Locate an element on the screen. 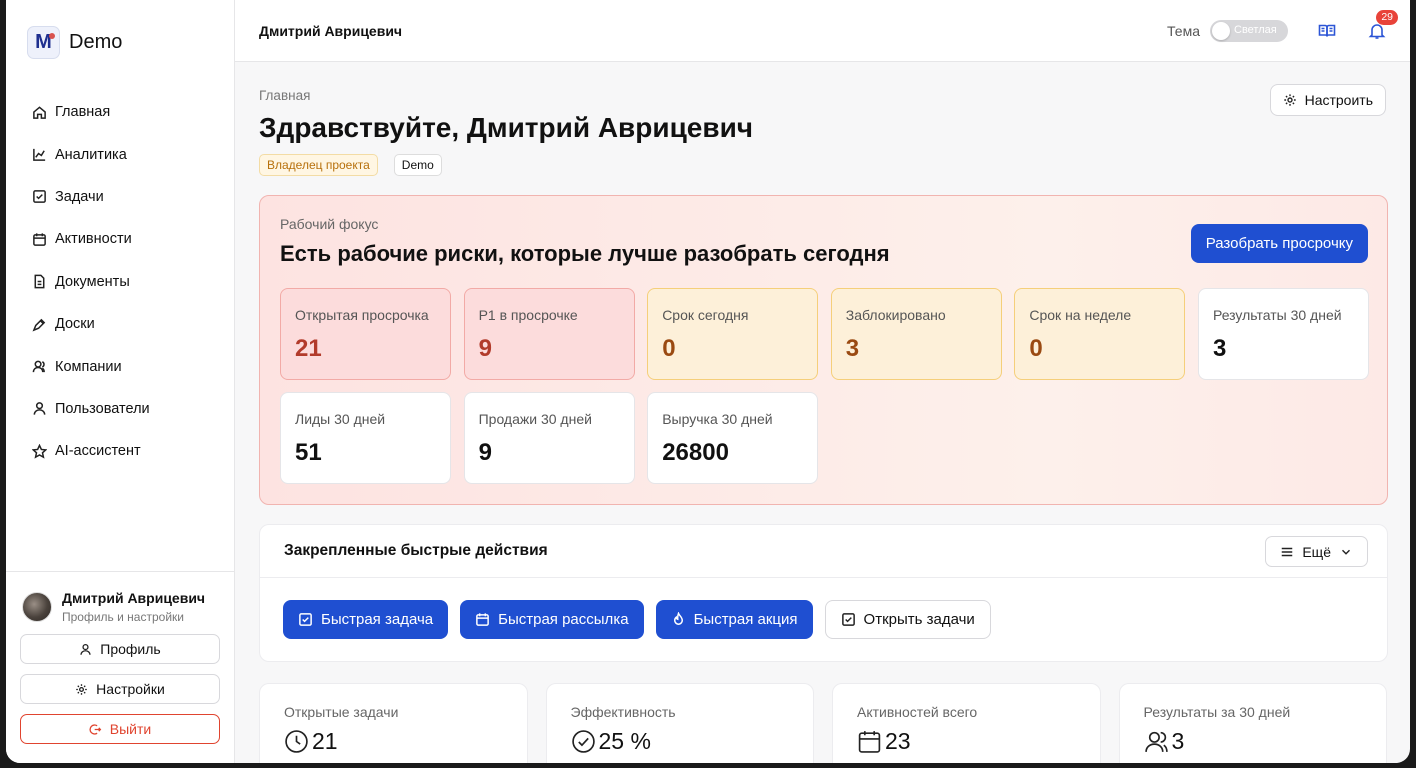 This screenshot has height=768, width=1416. metric-label: Заблокировано is located at coordinates (895, 315).